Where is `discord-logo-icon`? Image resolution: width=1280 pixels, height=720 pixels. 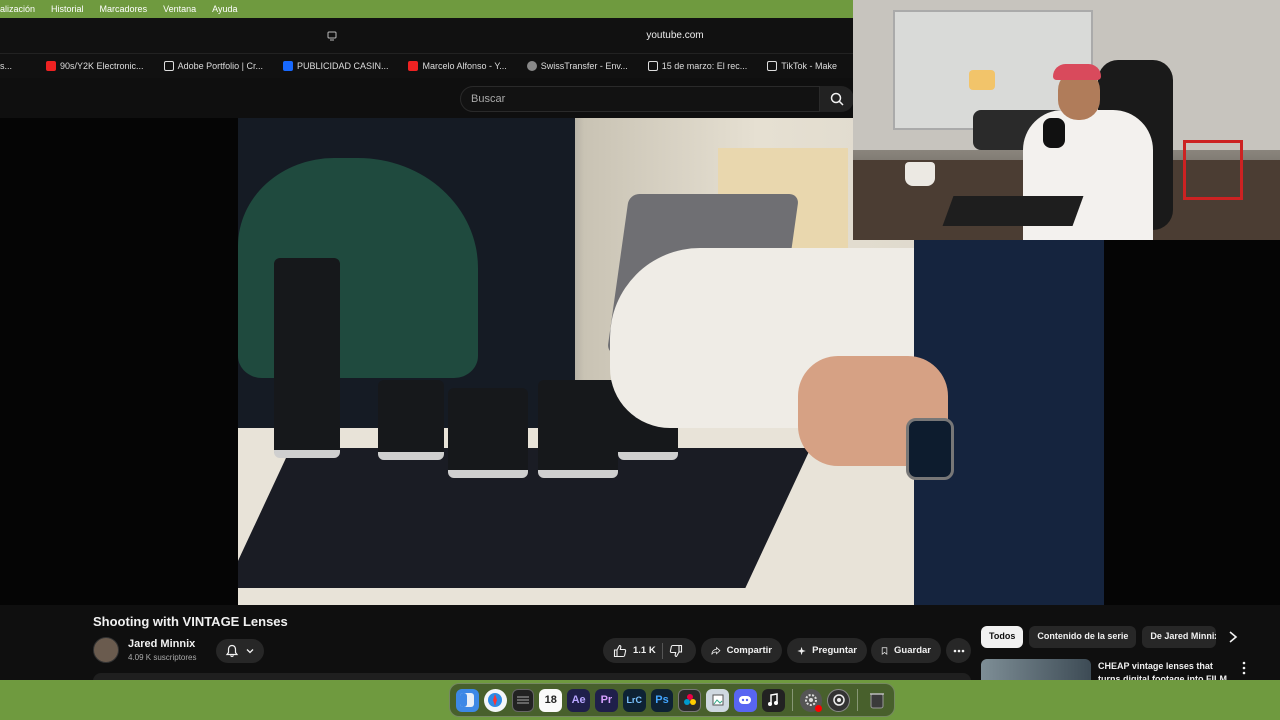 discord-logo-icon is located at coordinates (745, 700).